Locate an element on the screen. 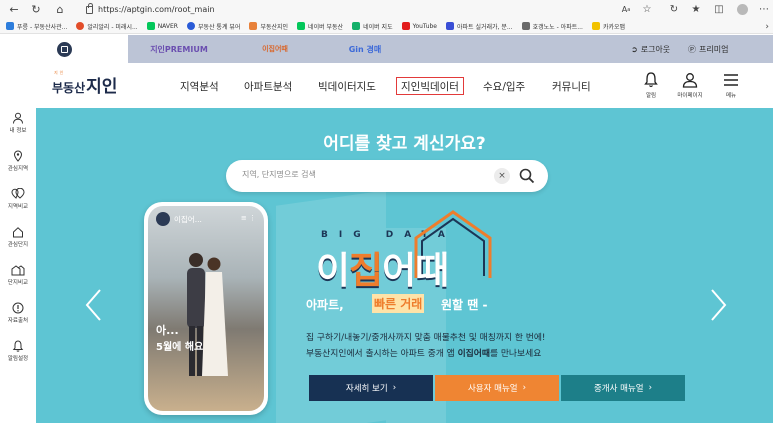  left-sidebar: 내 정보 관심지역 지역비교 관심단지 단지비교 자료출처 알림설정 is located at coordinates (18, 265).